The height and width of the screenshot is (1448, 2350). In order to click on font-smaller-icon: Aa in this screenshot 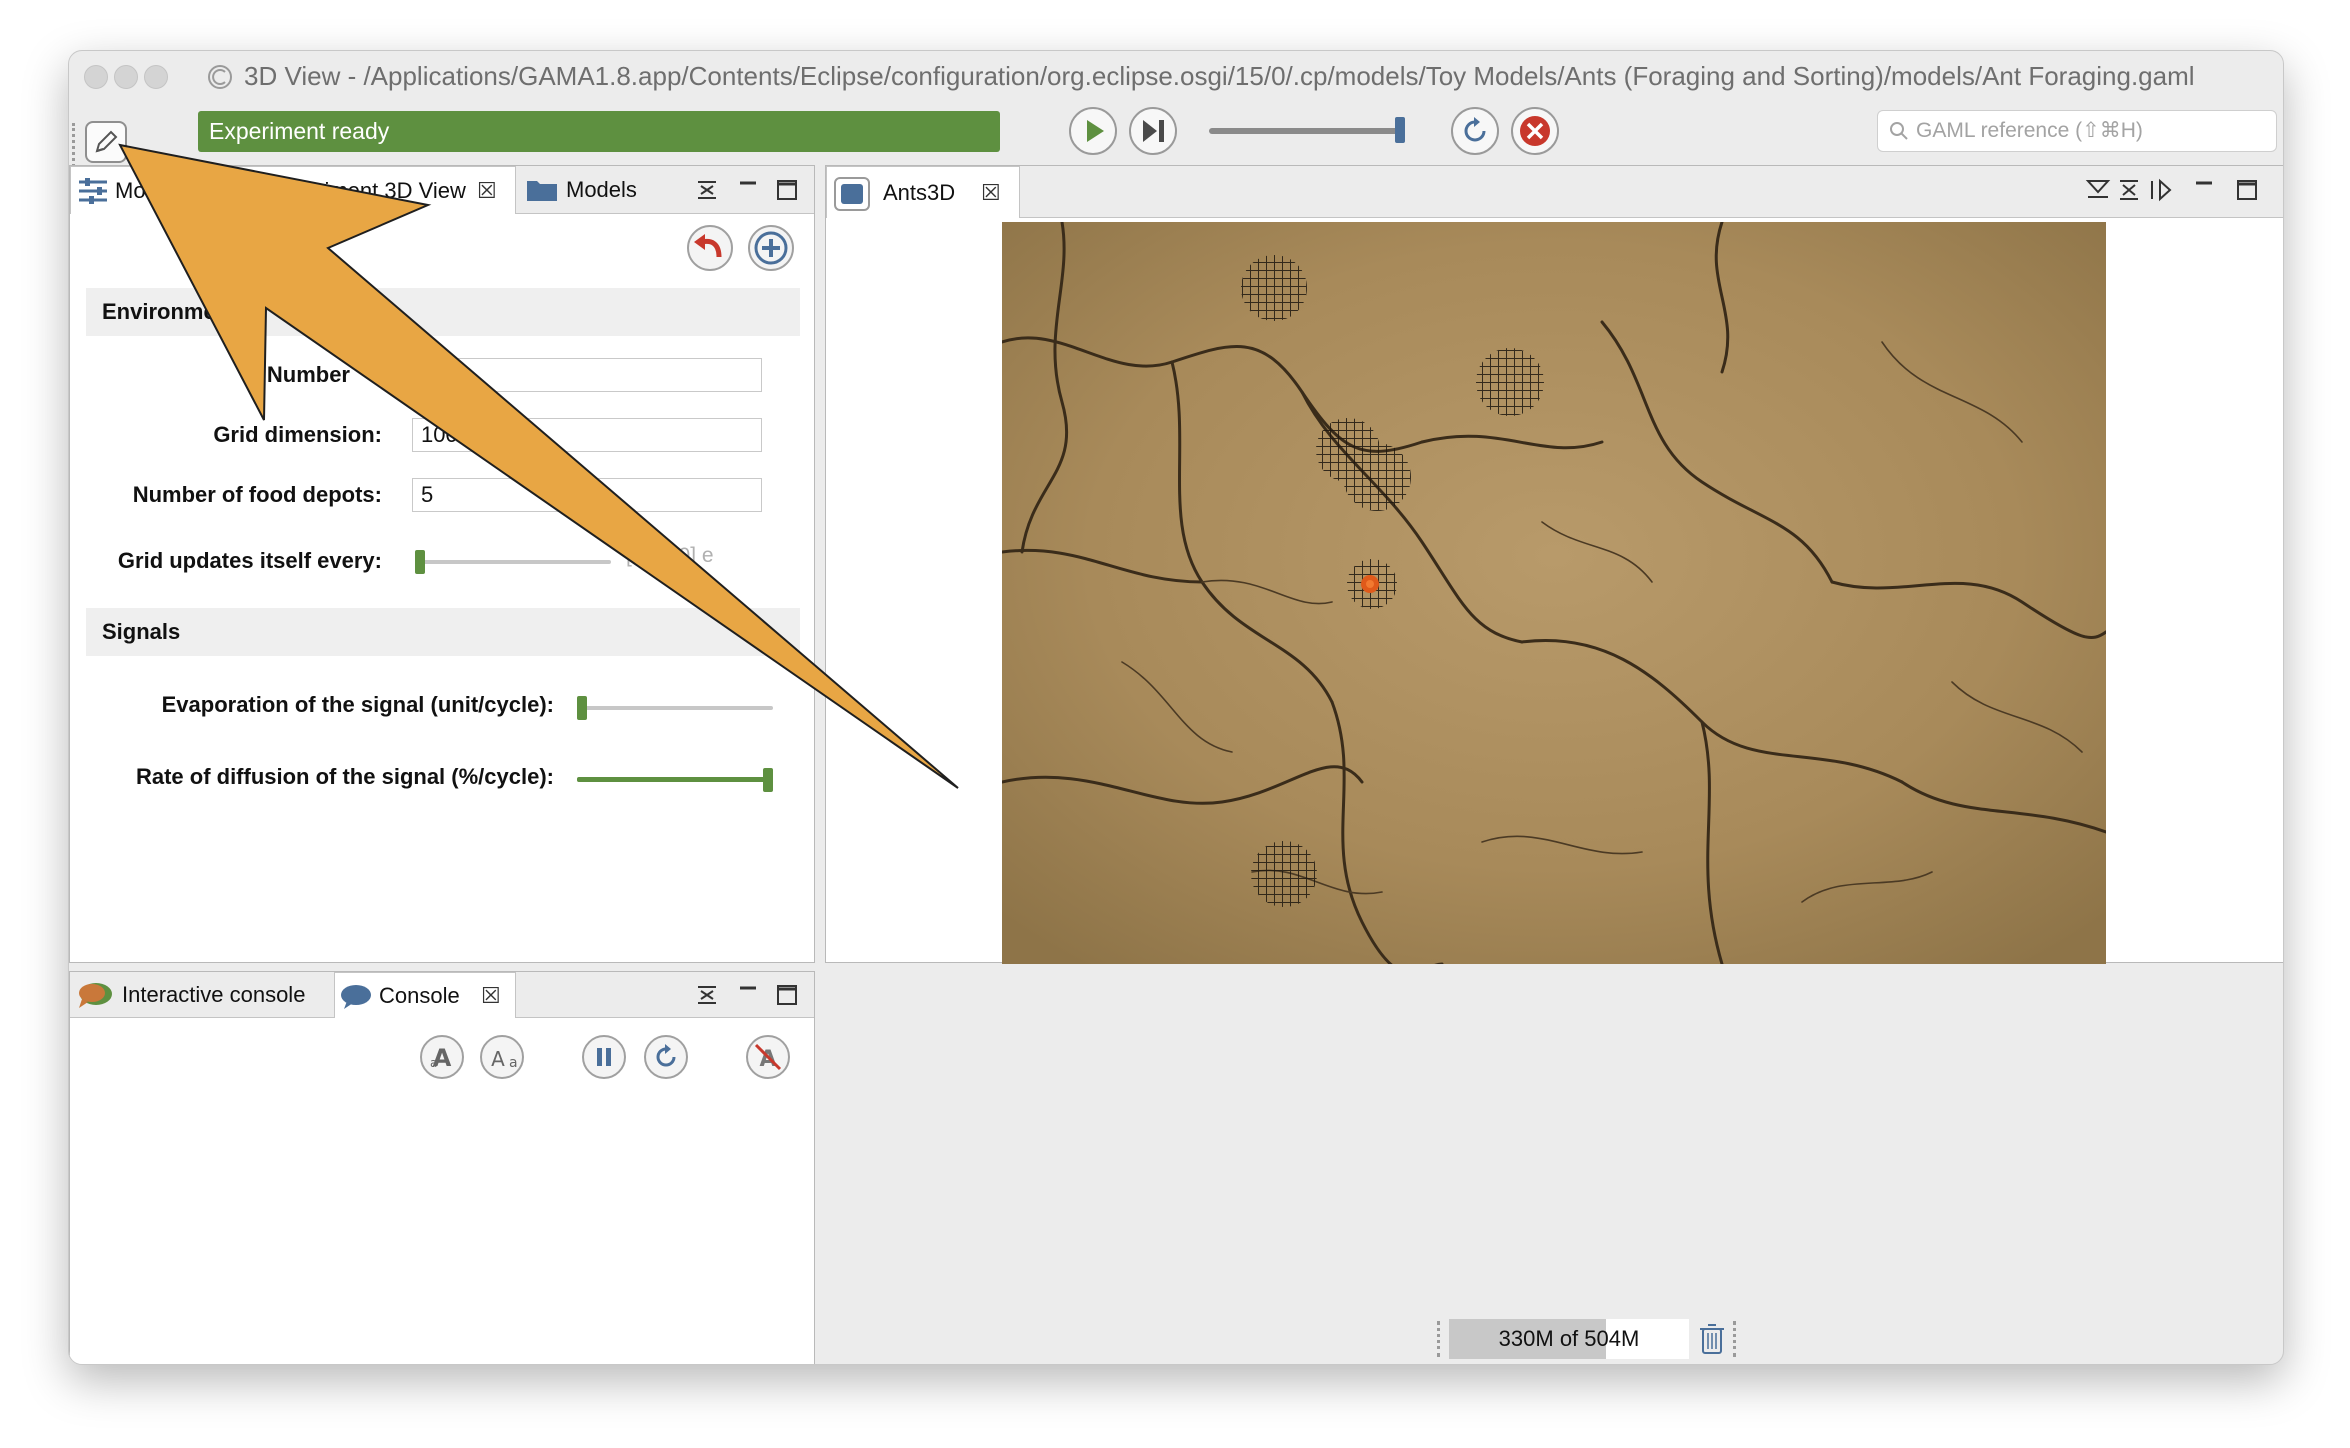, I will do `click(504, 1059)`.